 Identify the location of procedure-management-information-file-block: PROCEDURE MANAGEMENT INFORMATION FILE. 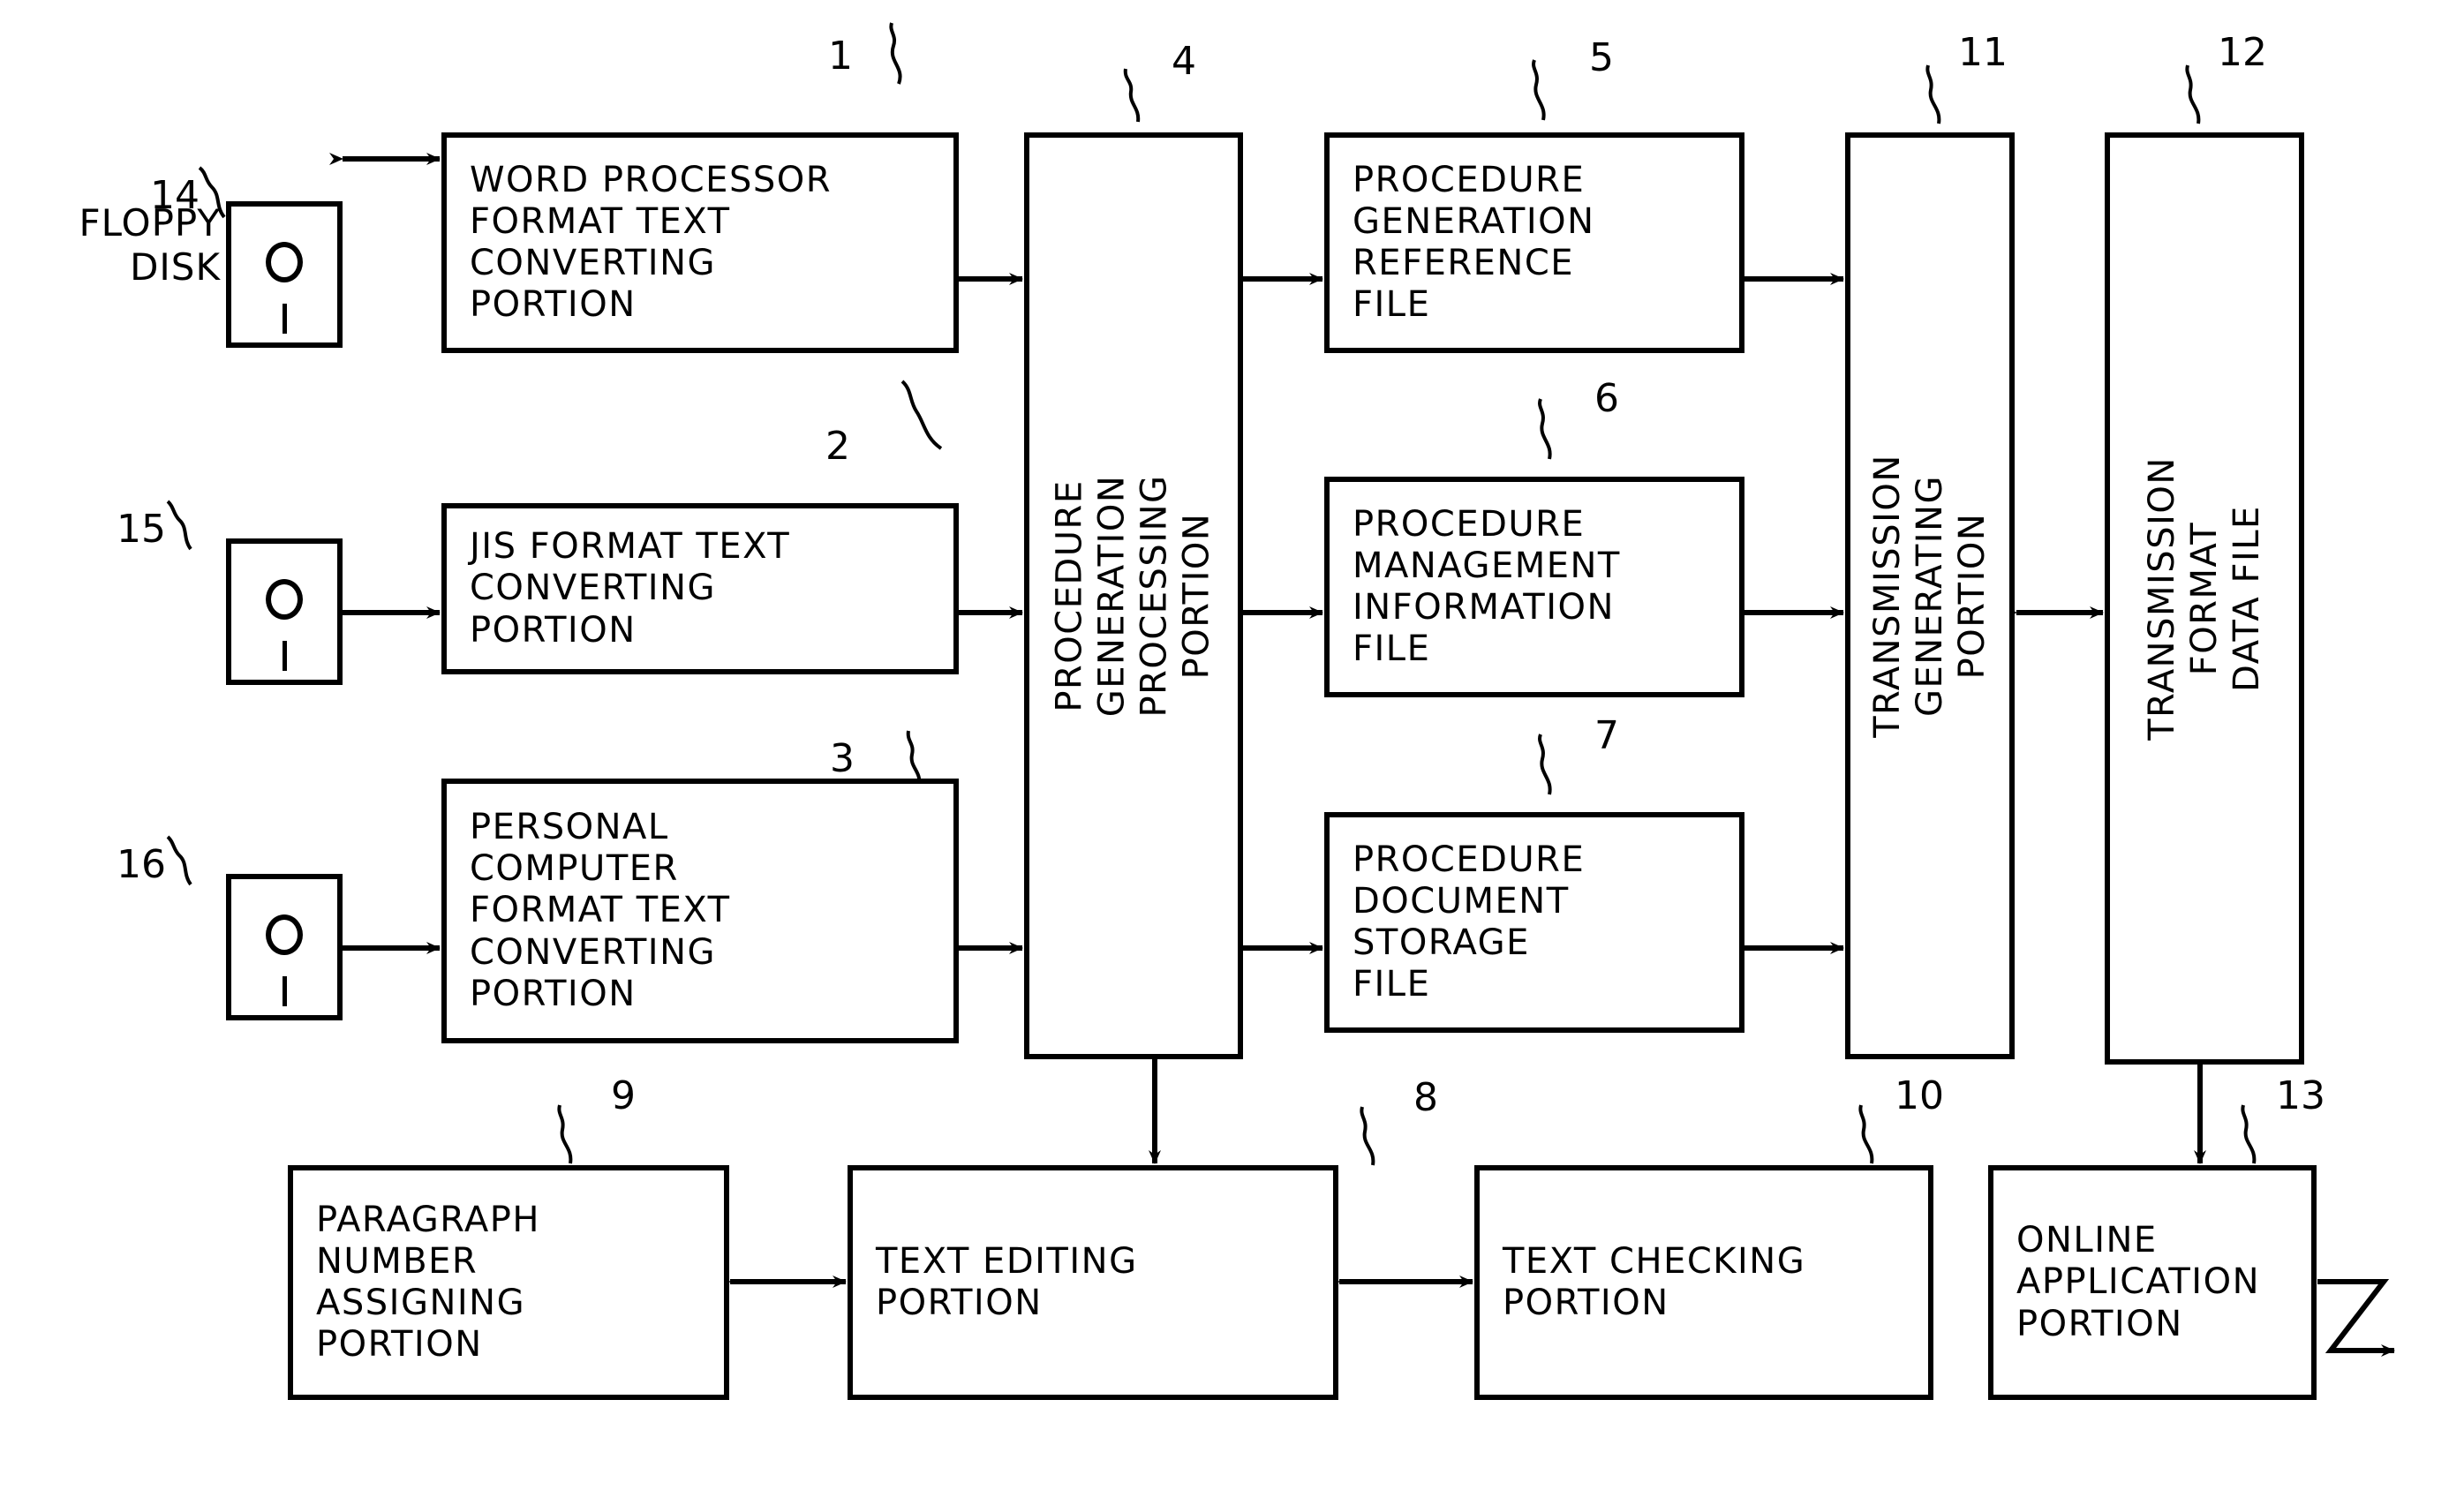
(1534, 587).